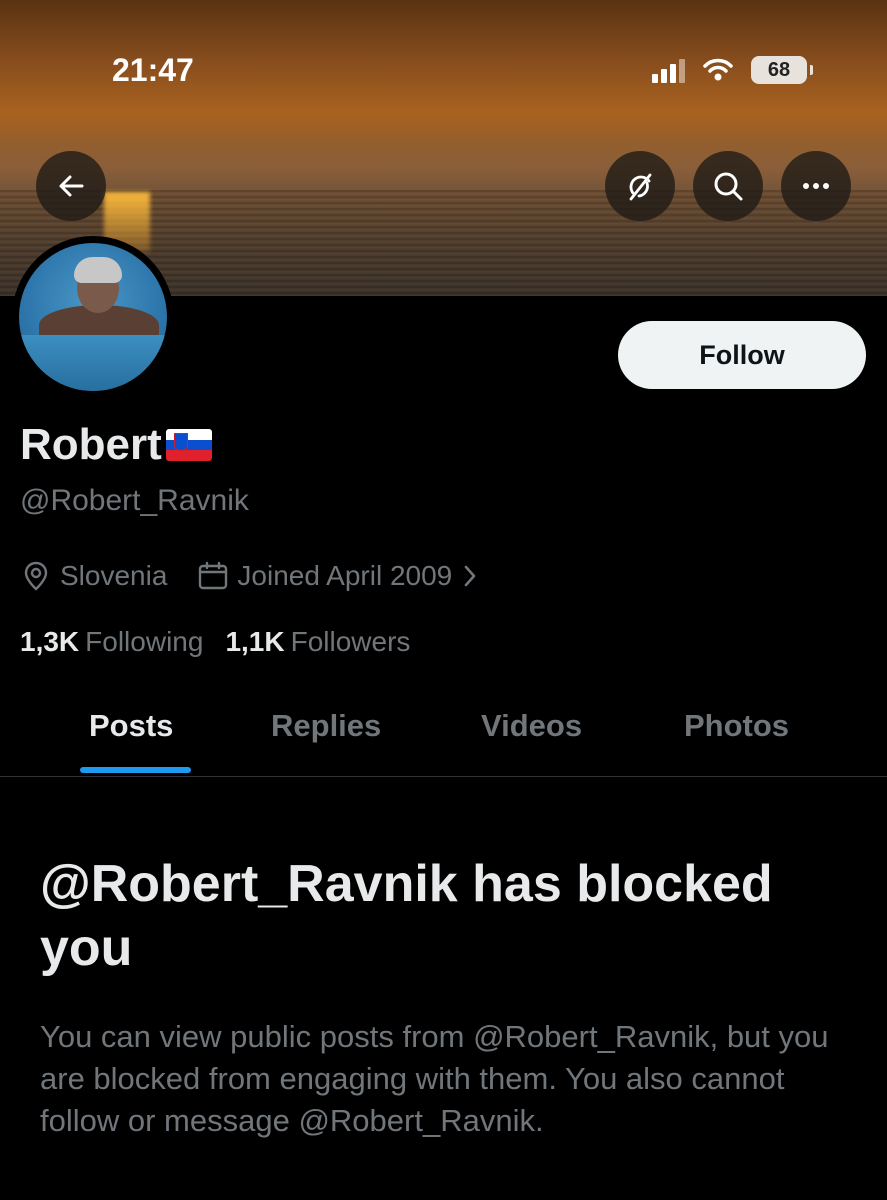  Describe the element at coordinates (668, 70) in the screenshot. I see `cellular-signal-icon` at that location.